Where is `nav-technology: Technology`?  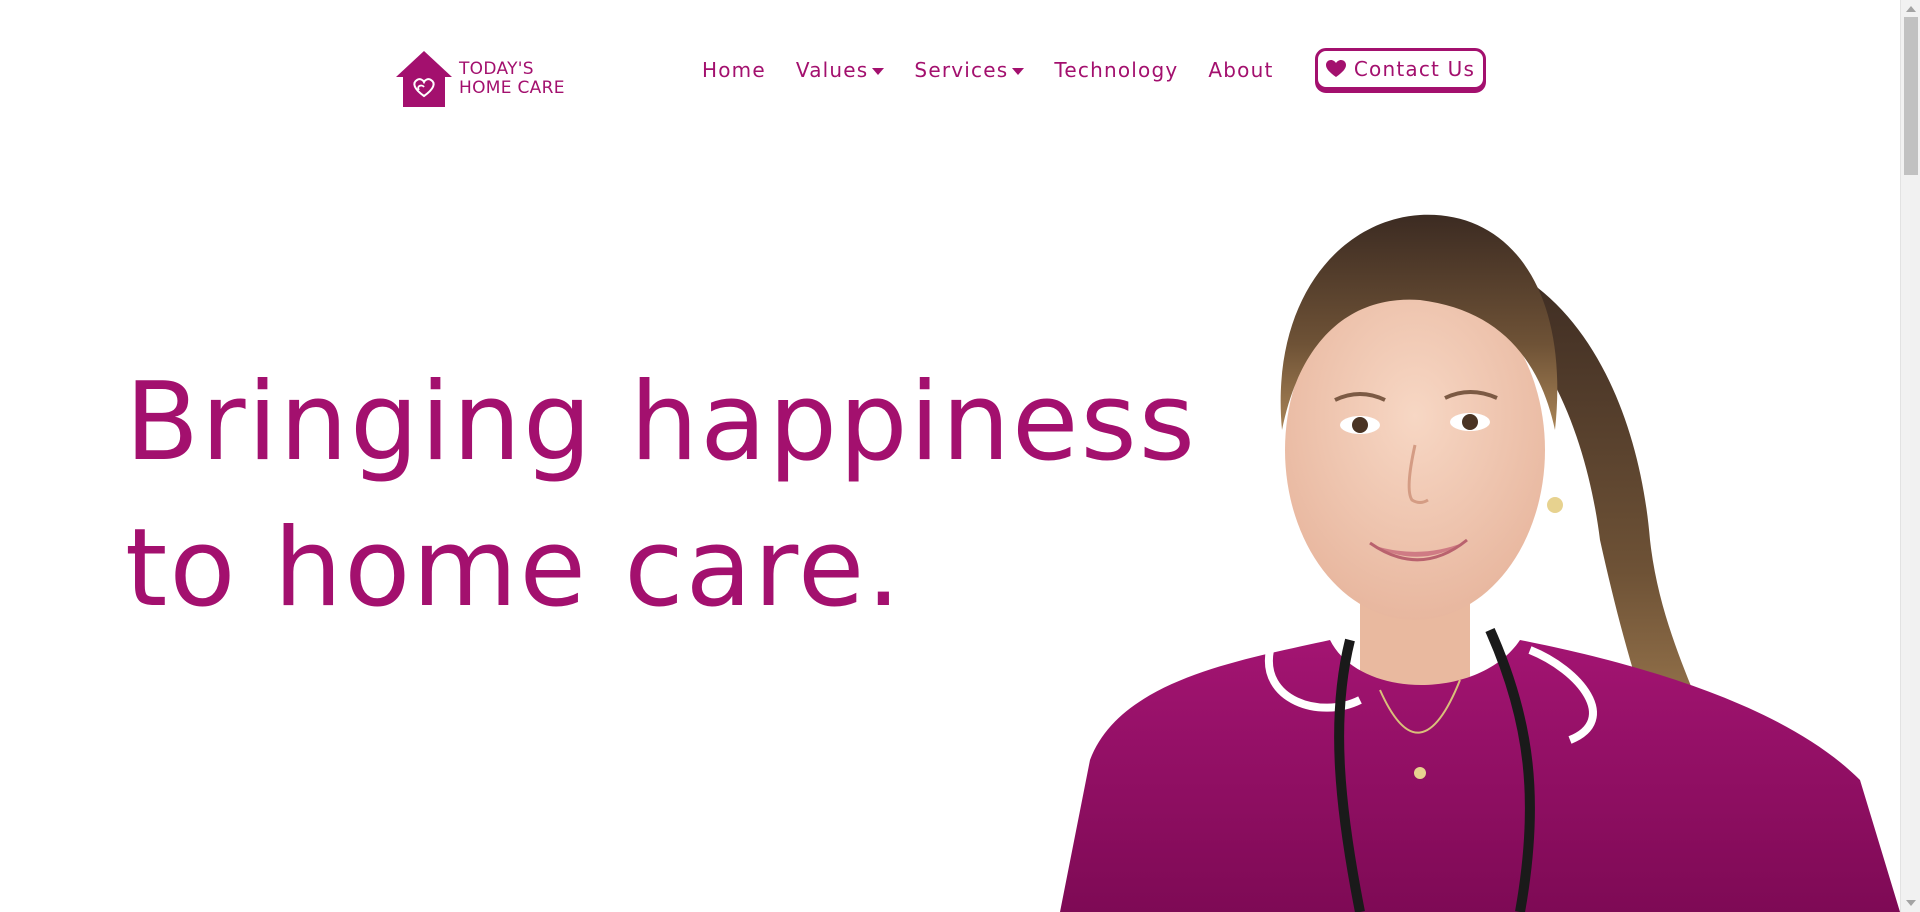
nav-technology: Technology is located at coordinates (1116, 70).